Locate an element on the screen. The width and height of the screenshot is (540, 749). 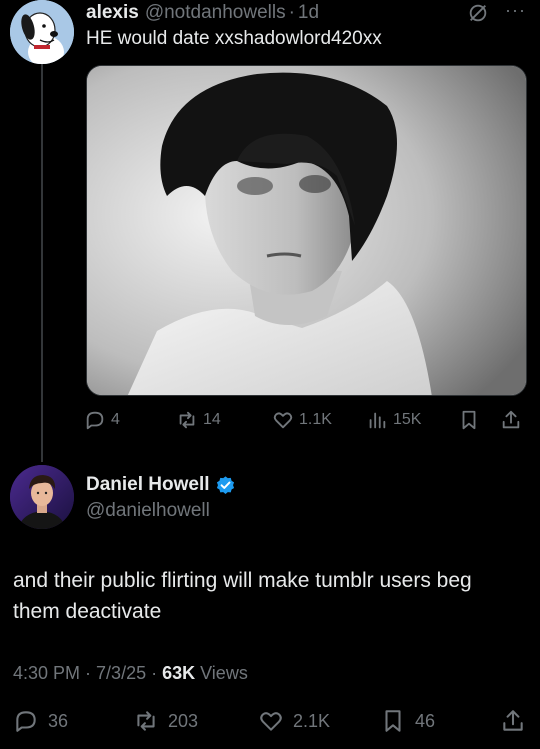
like-button: 1.1K is located at coordinates (302, 420).